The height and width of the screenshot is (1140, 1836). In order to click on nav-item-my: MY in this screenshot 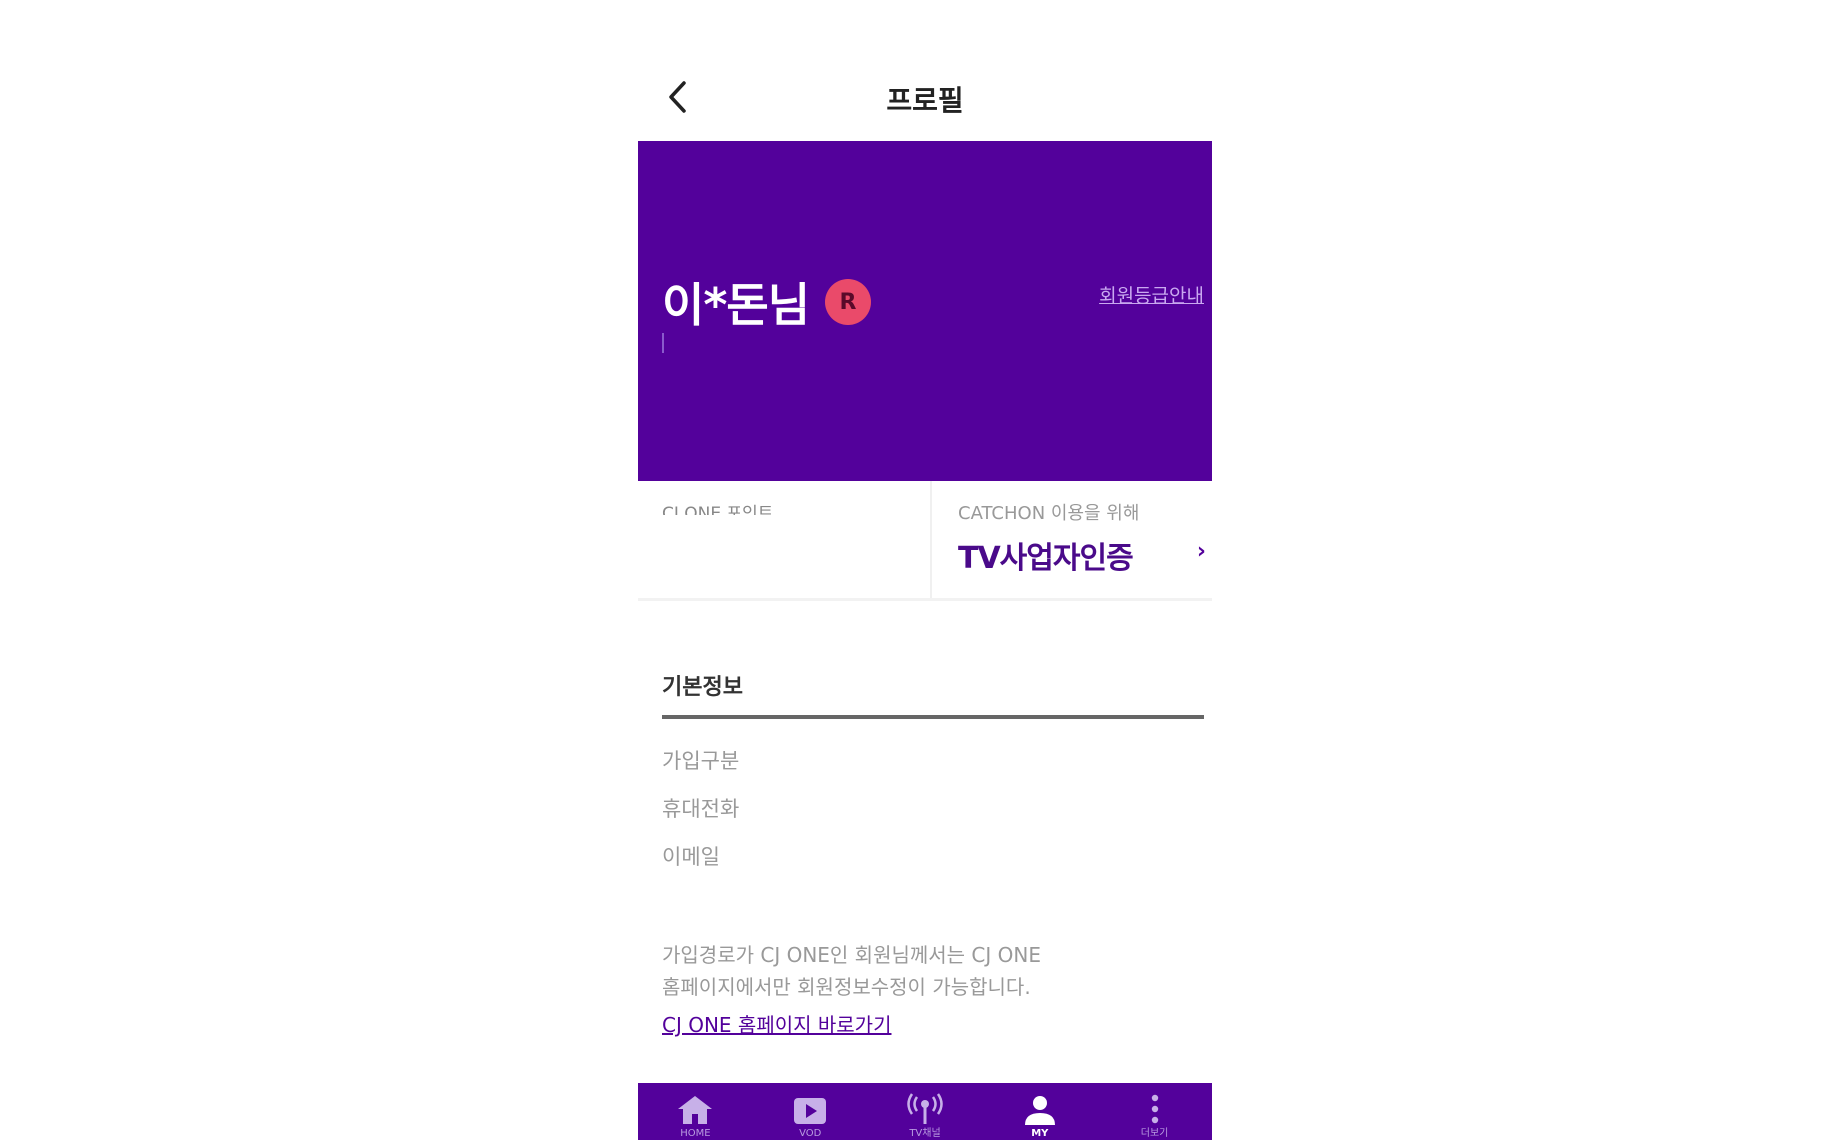, I will do `click(1039, 1111)`.